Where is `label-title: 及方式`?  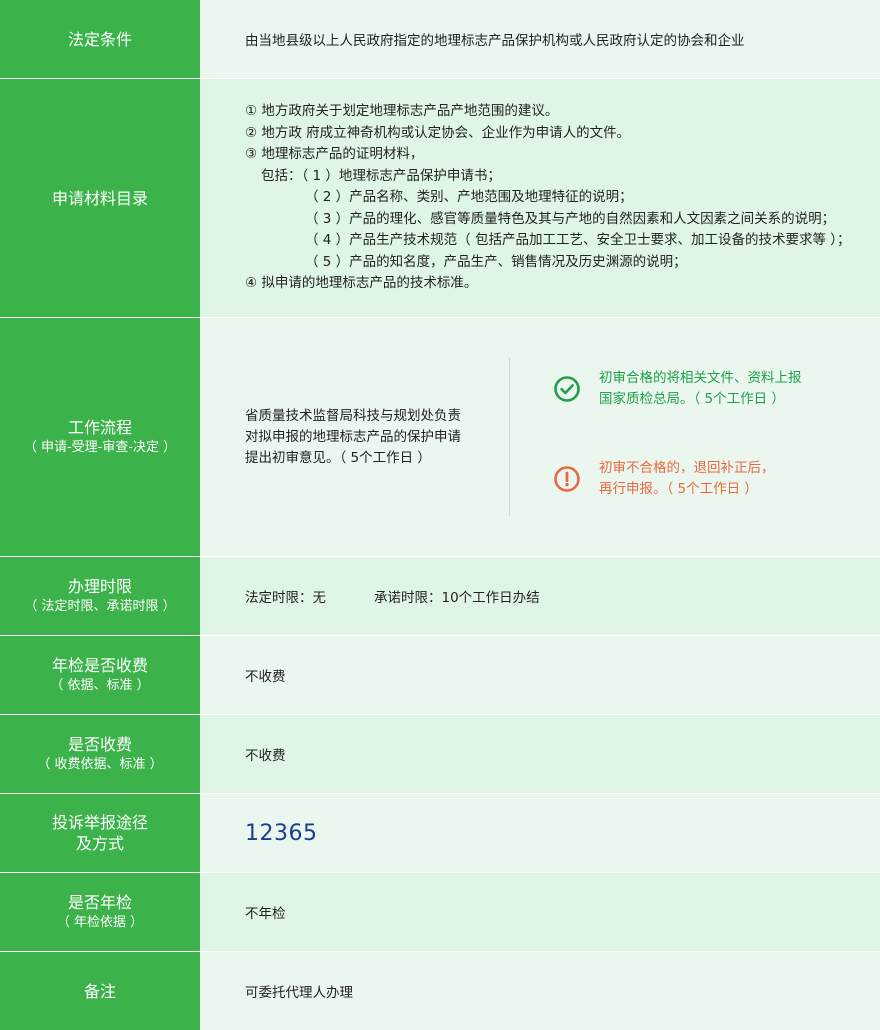
label-title: 及方式 is located at coordinates (99, 843).